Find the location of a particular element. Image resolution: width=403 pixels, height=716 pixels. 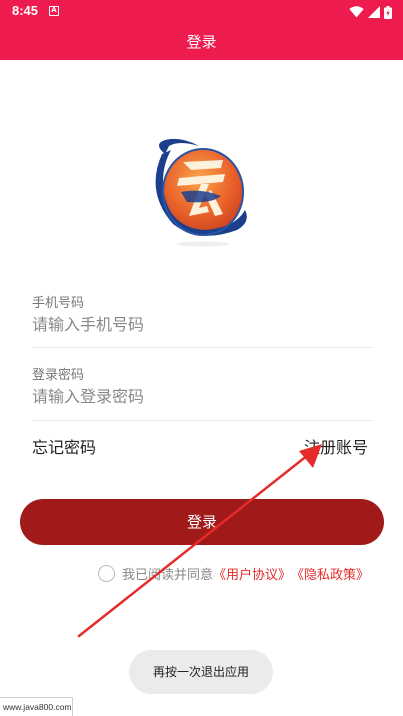

status-time: 8:45 is located at coordinates (25, 10).